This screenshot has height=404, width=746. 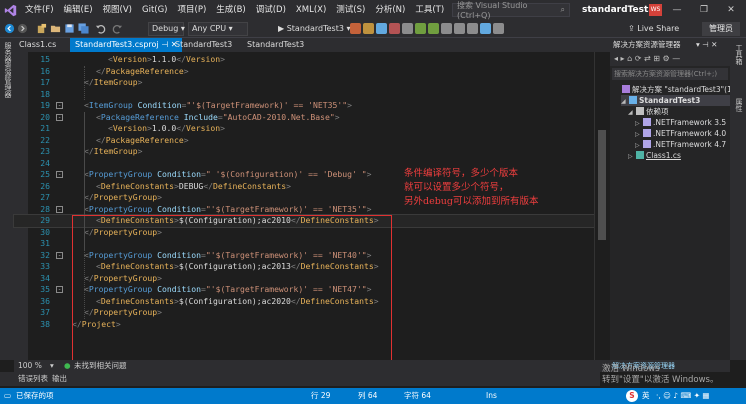 I want to click on avatar: WS, so click(x=655, y=10).